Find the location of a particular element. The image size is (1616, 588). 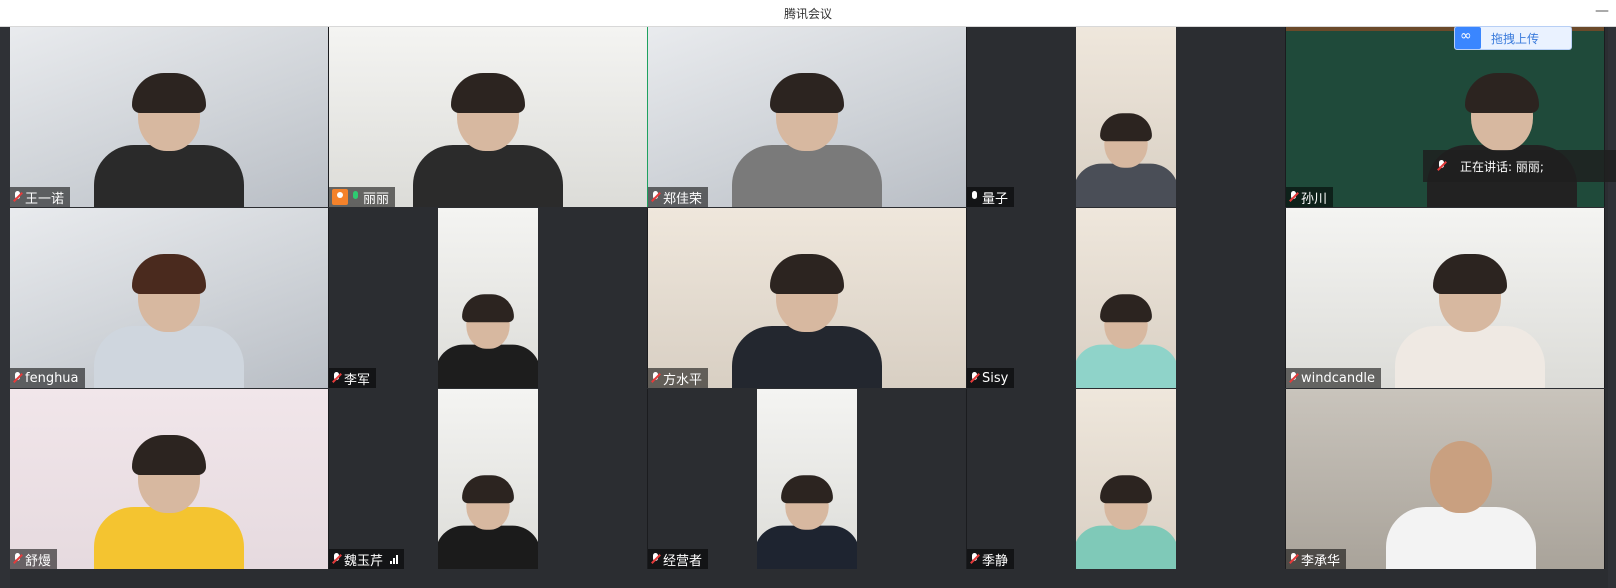

speaking-indicator: 正在讲话: 丽丽; is located at coordinates (1519, 166).